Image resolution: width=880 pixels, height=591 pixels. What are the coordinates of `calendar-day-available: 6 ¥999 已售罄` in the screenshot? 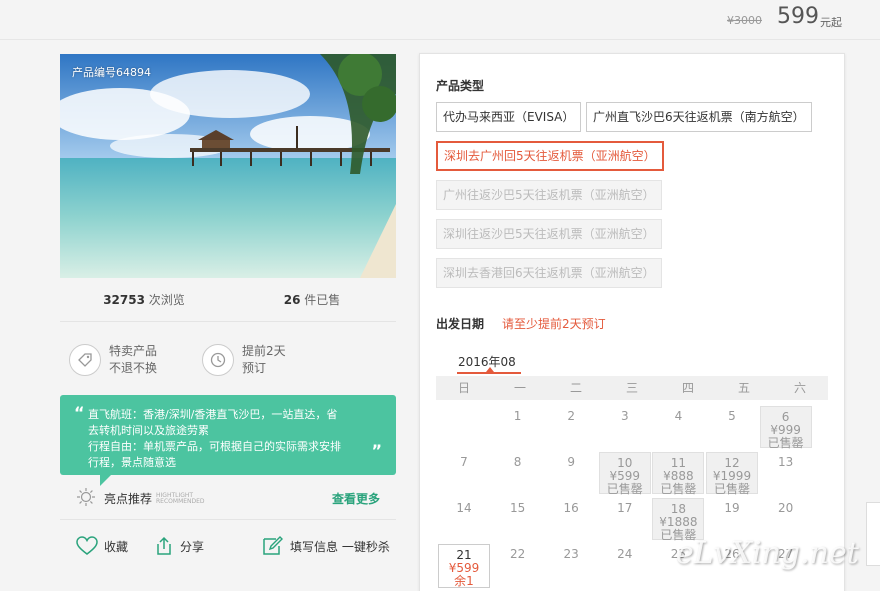 It's located at (785, 428).